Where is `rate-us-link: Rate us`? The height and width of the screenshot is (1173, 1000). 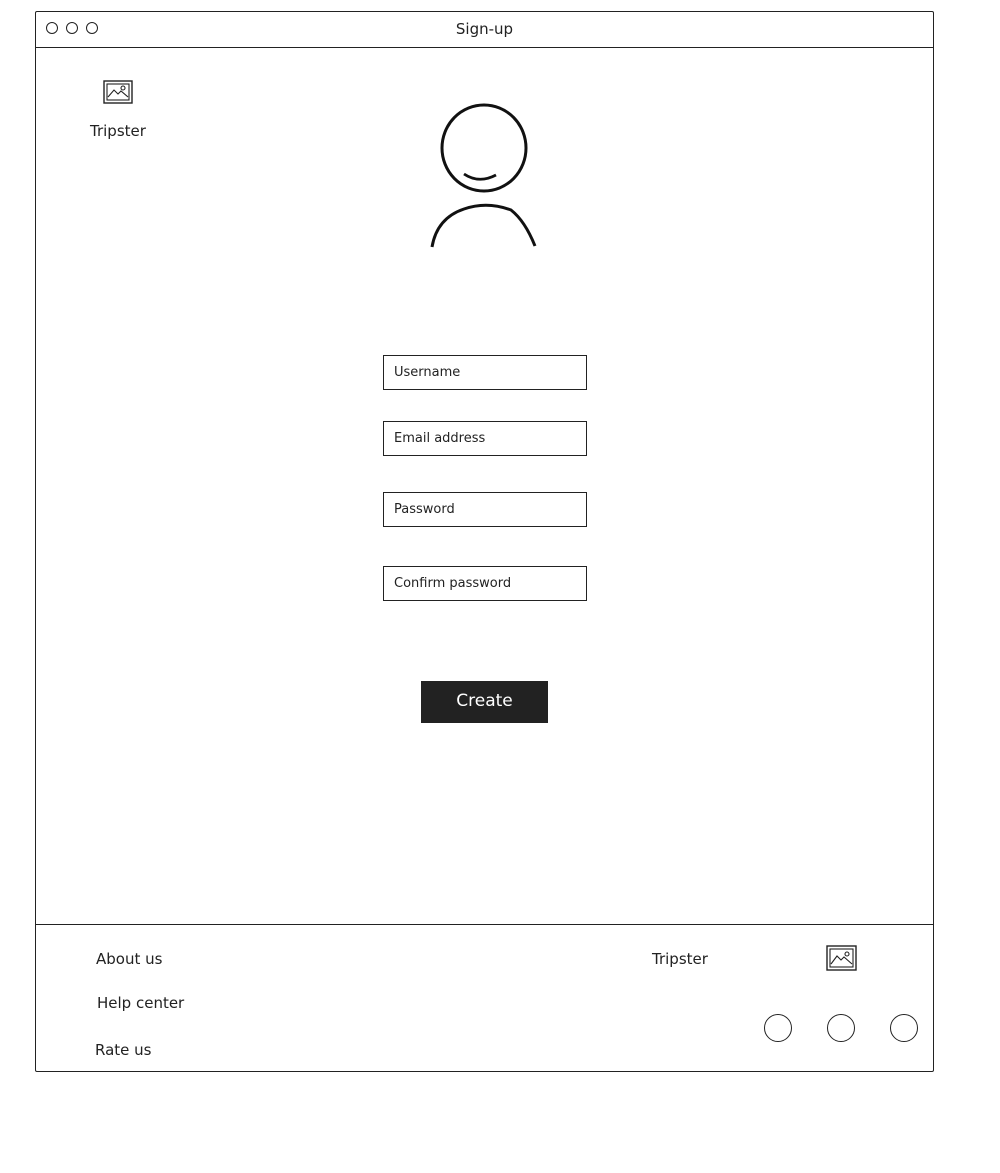 rate-us-link: Rate us is located at coordinates (123, 1050).